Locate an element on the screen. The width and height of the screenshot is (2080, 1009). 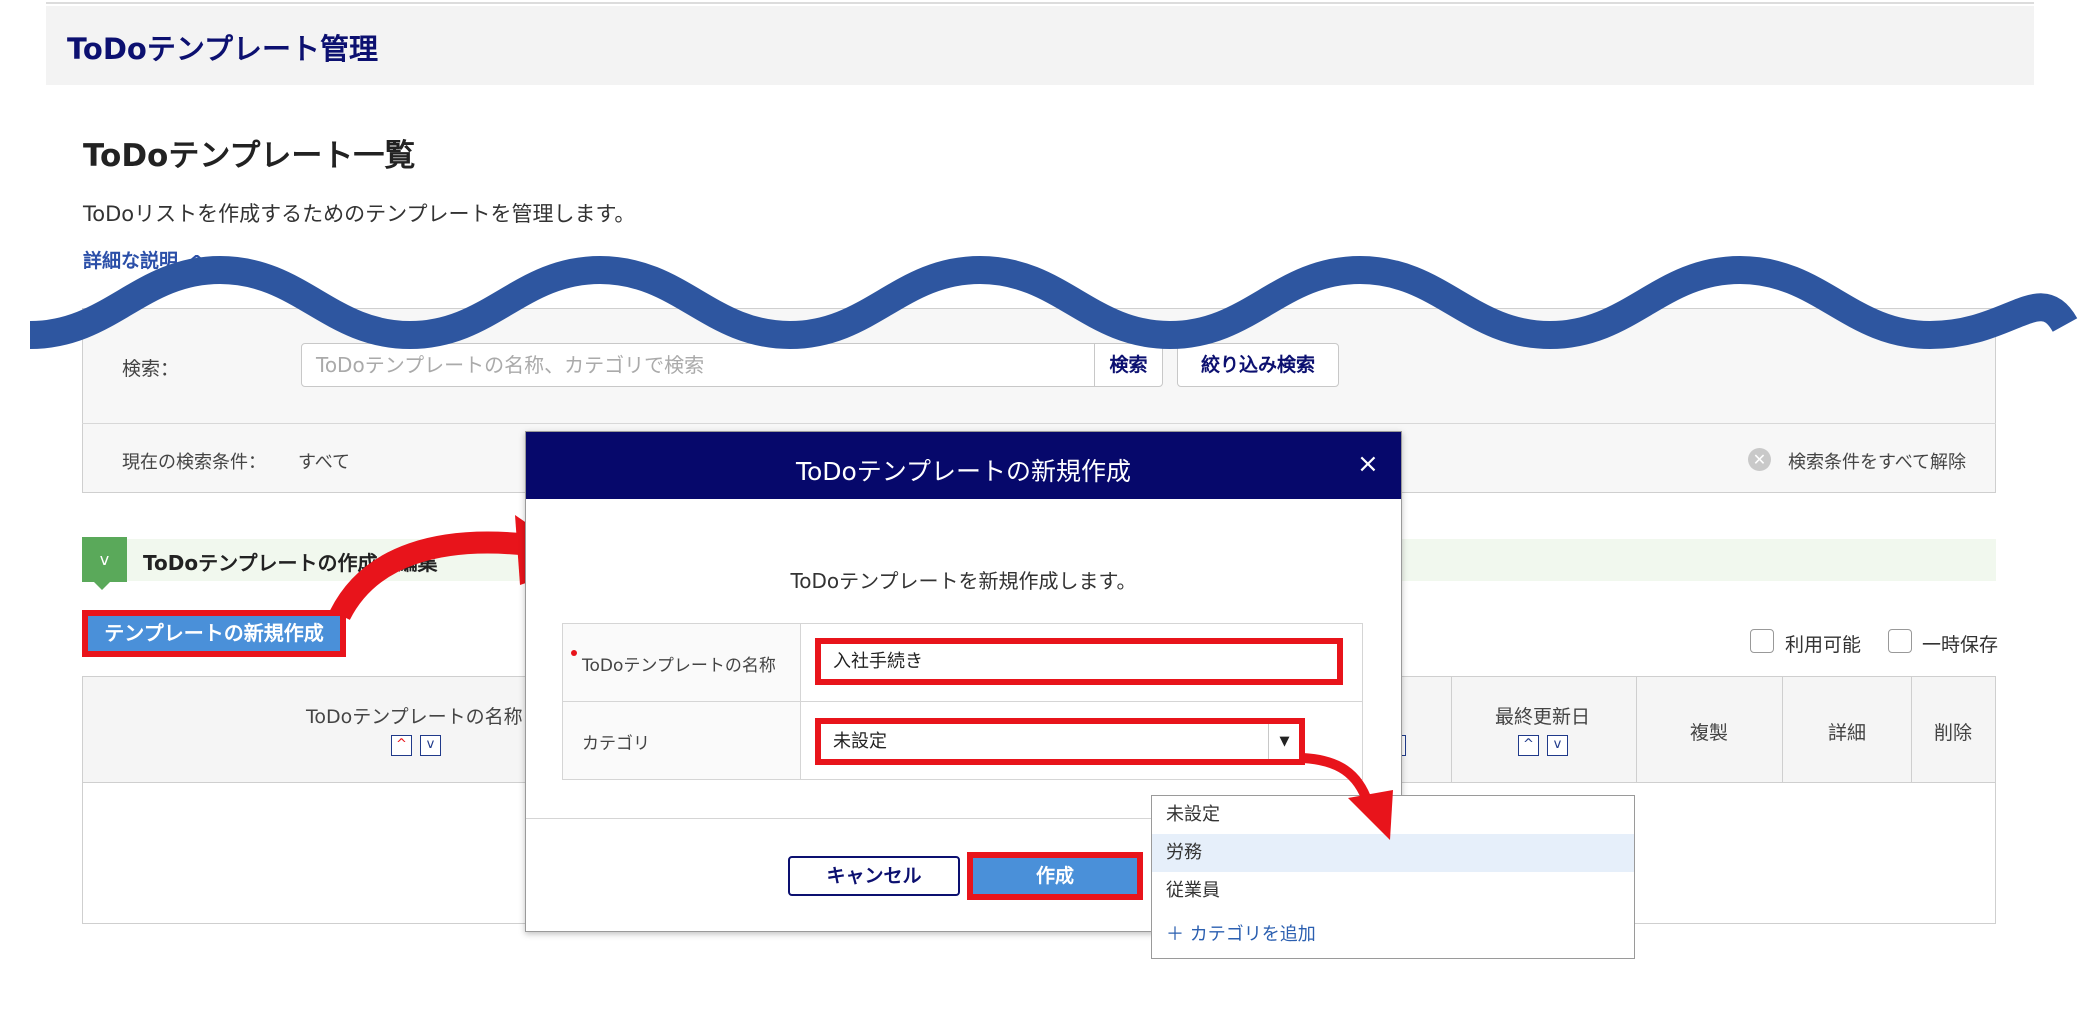
name-label: ToDoテンプレートの名称 is located at coordinates (679, 666).